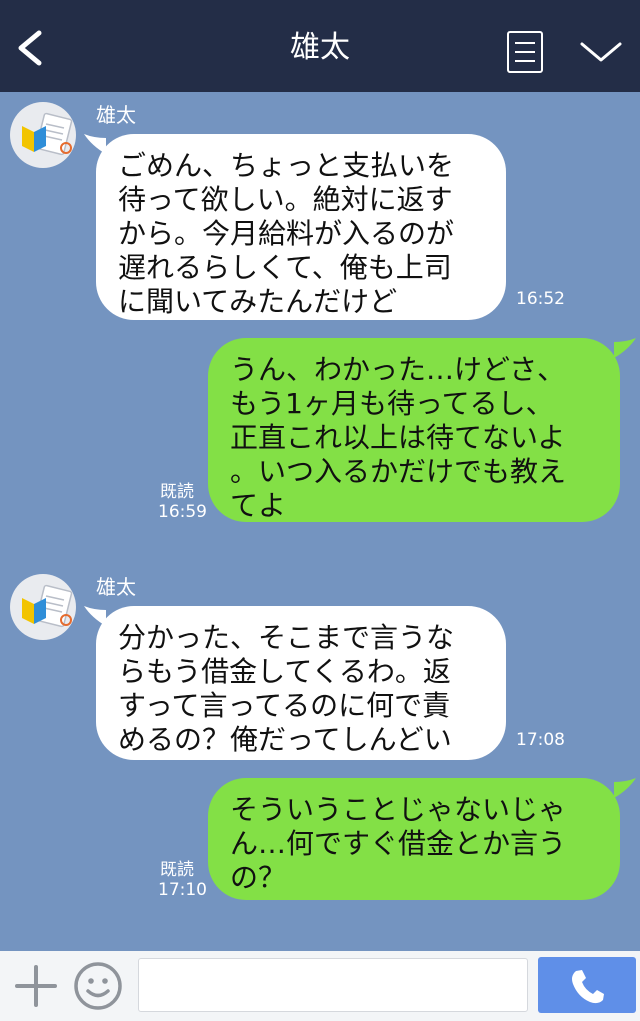 The height and width of the screenshot is (1021, 640). I want to click on smiley-icon, so click(98, 986).